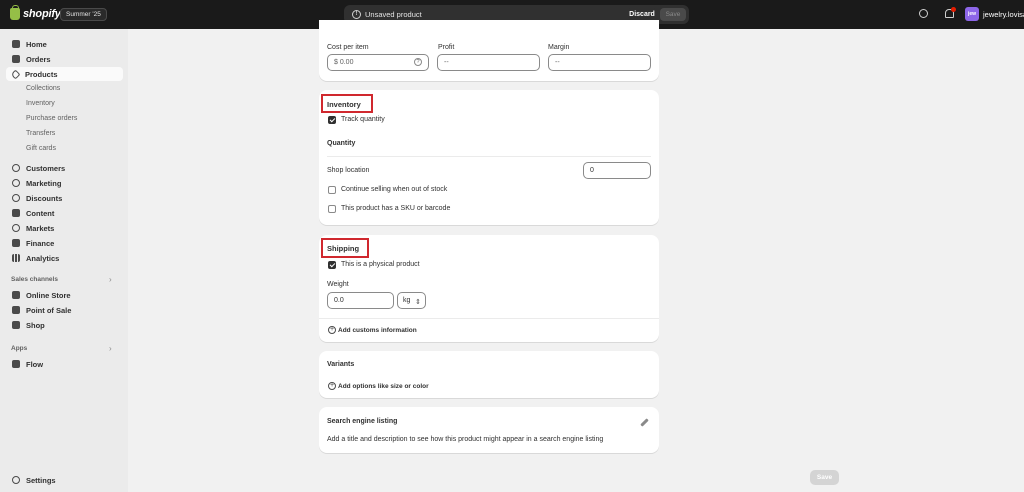 The width and height of the screenshot is (1024, 492). I want to click on cost-per-item-input: $ 0.00 ?, so click(378, 62).